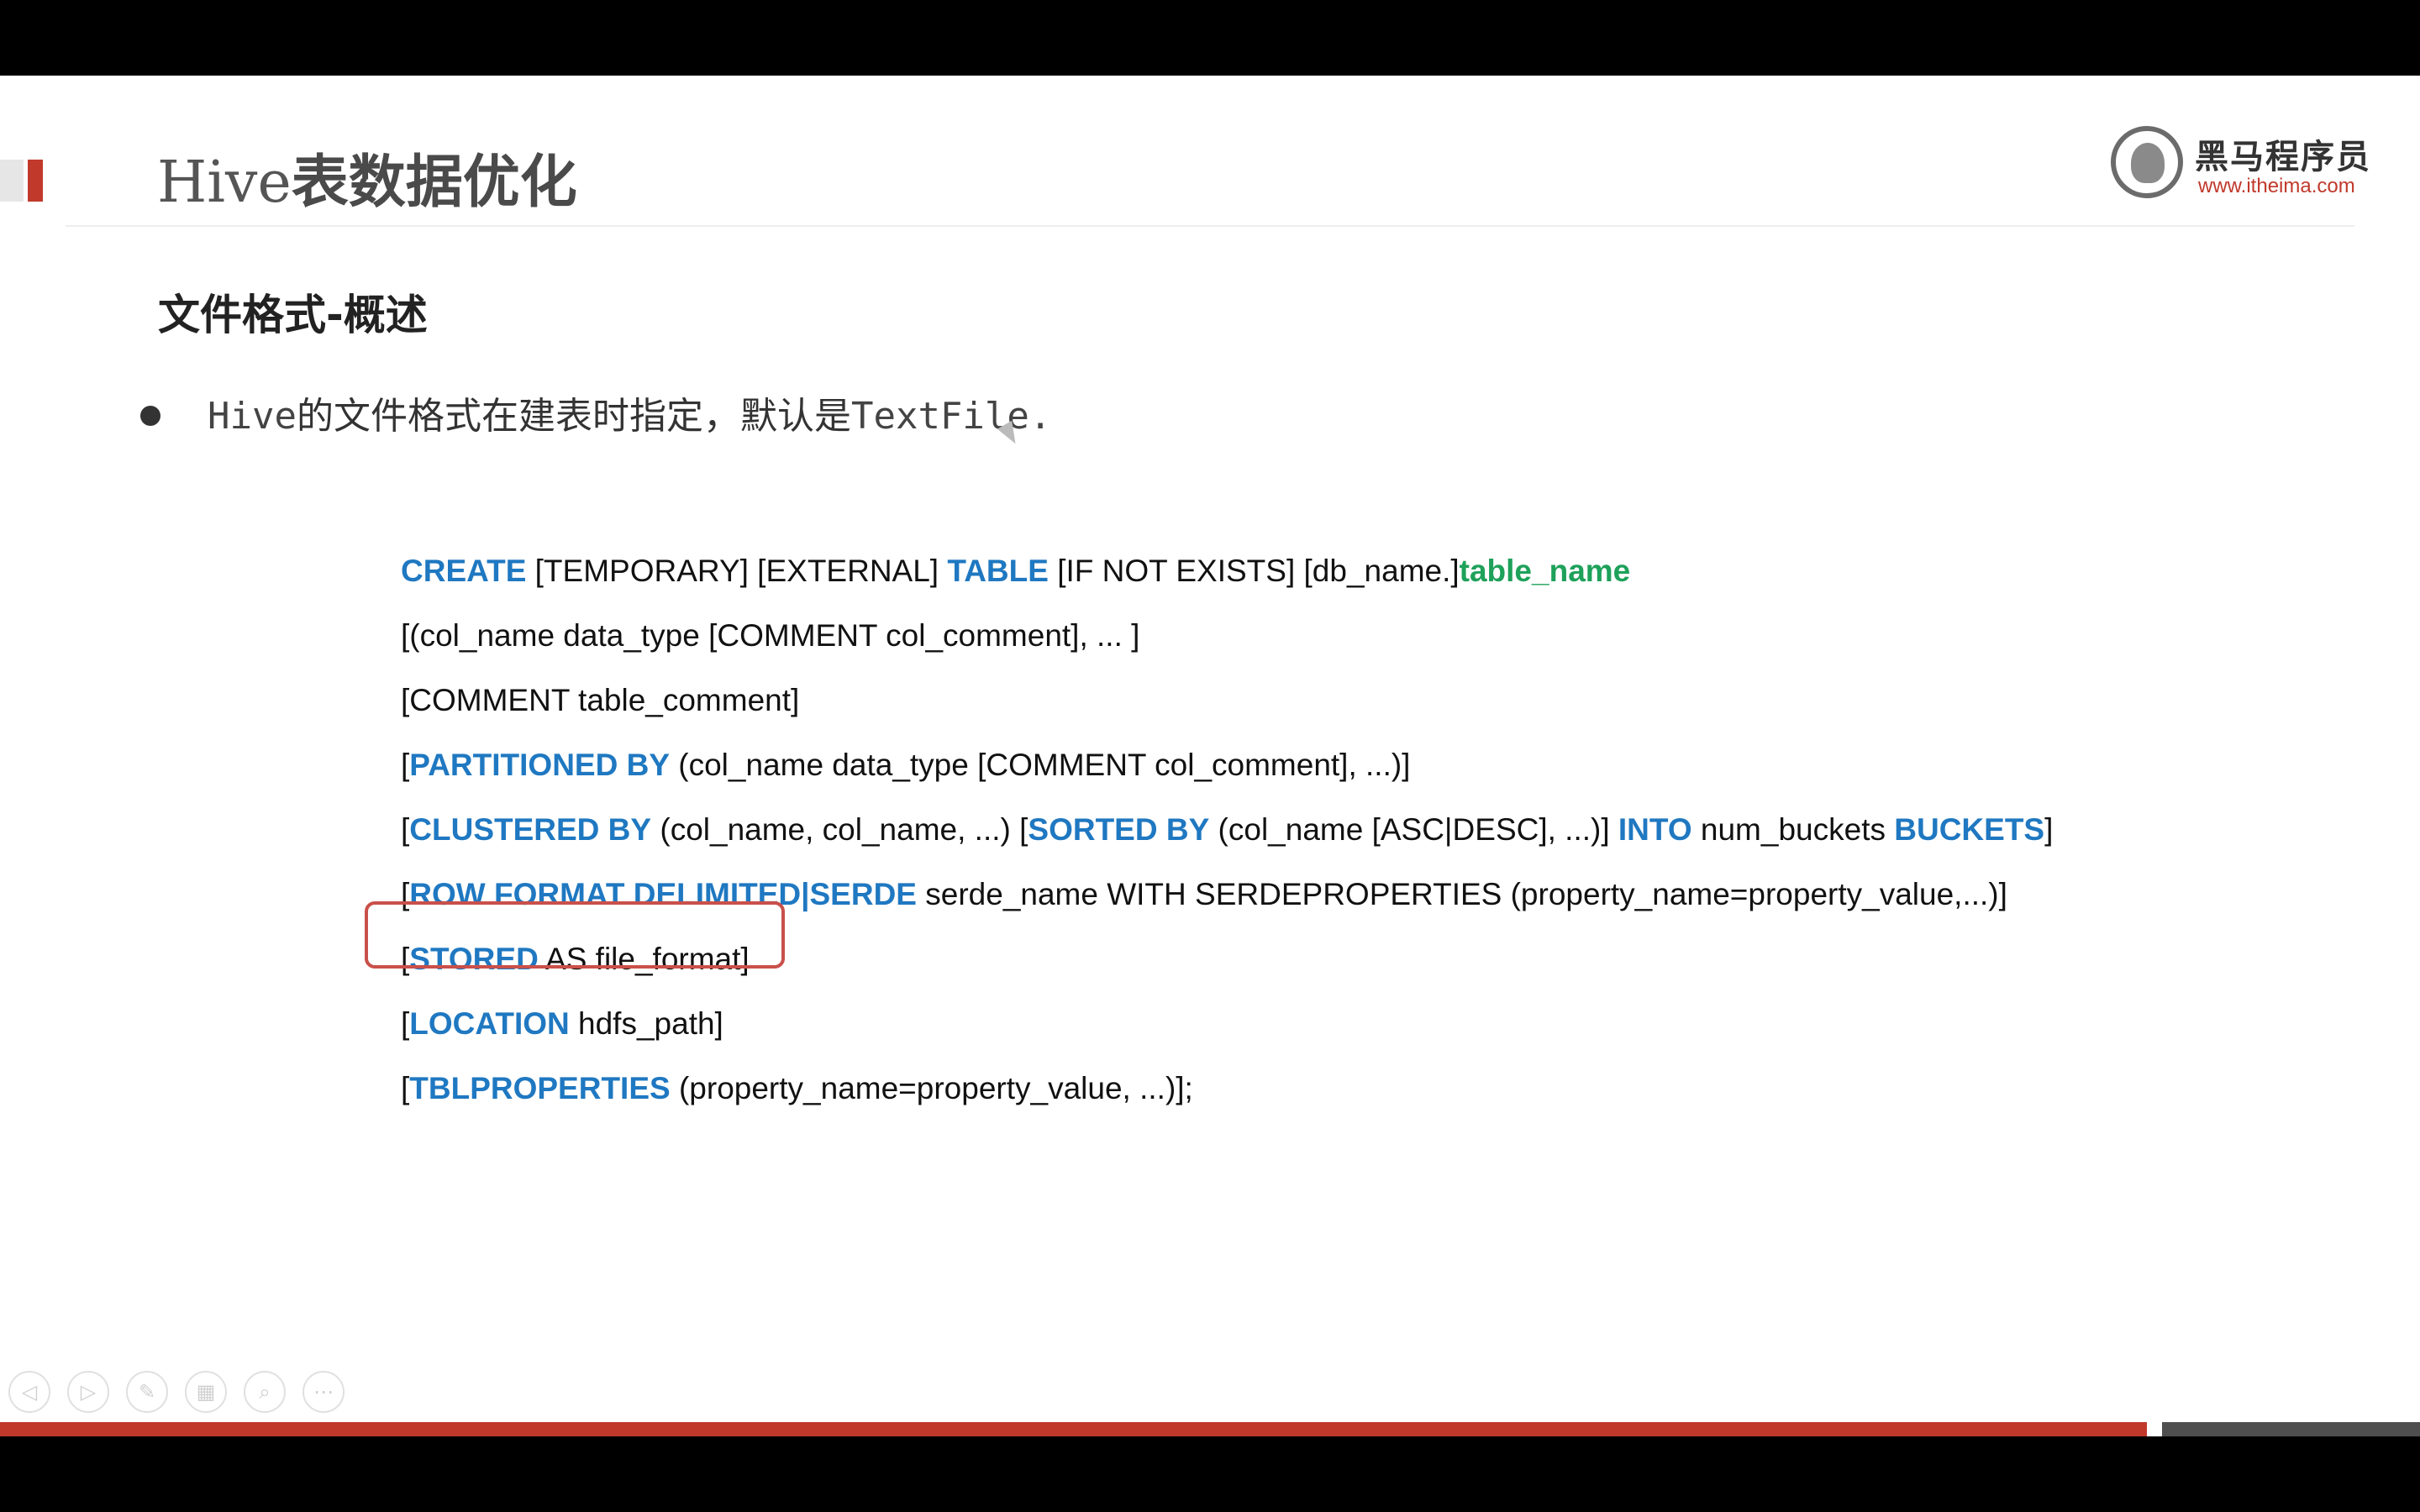 The width and height of the screenshot is (2420, 1512). What do you see at coordinates (206, 1392) in the screenshot?
I see `slides-icon: ▦` at bounding box center [206, 1392].